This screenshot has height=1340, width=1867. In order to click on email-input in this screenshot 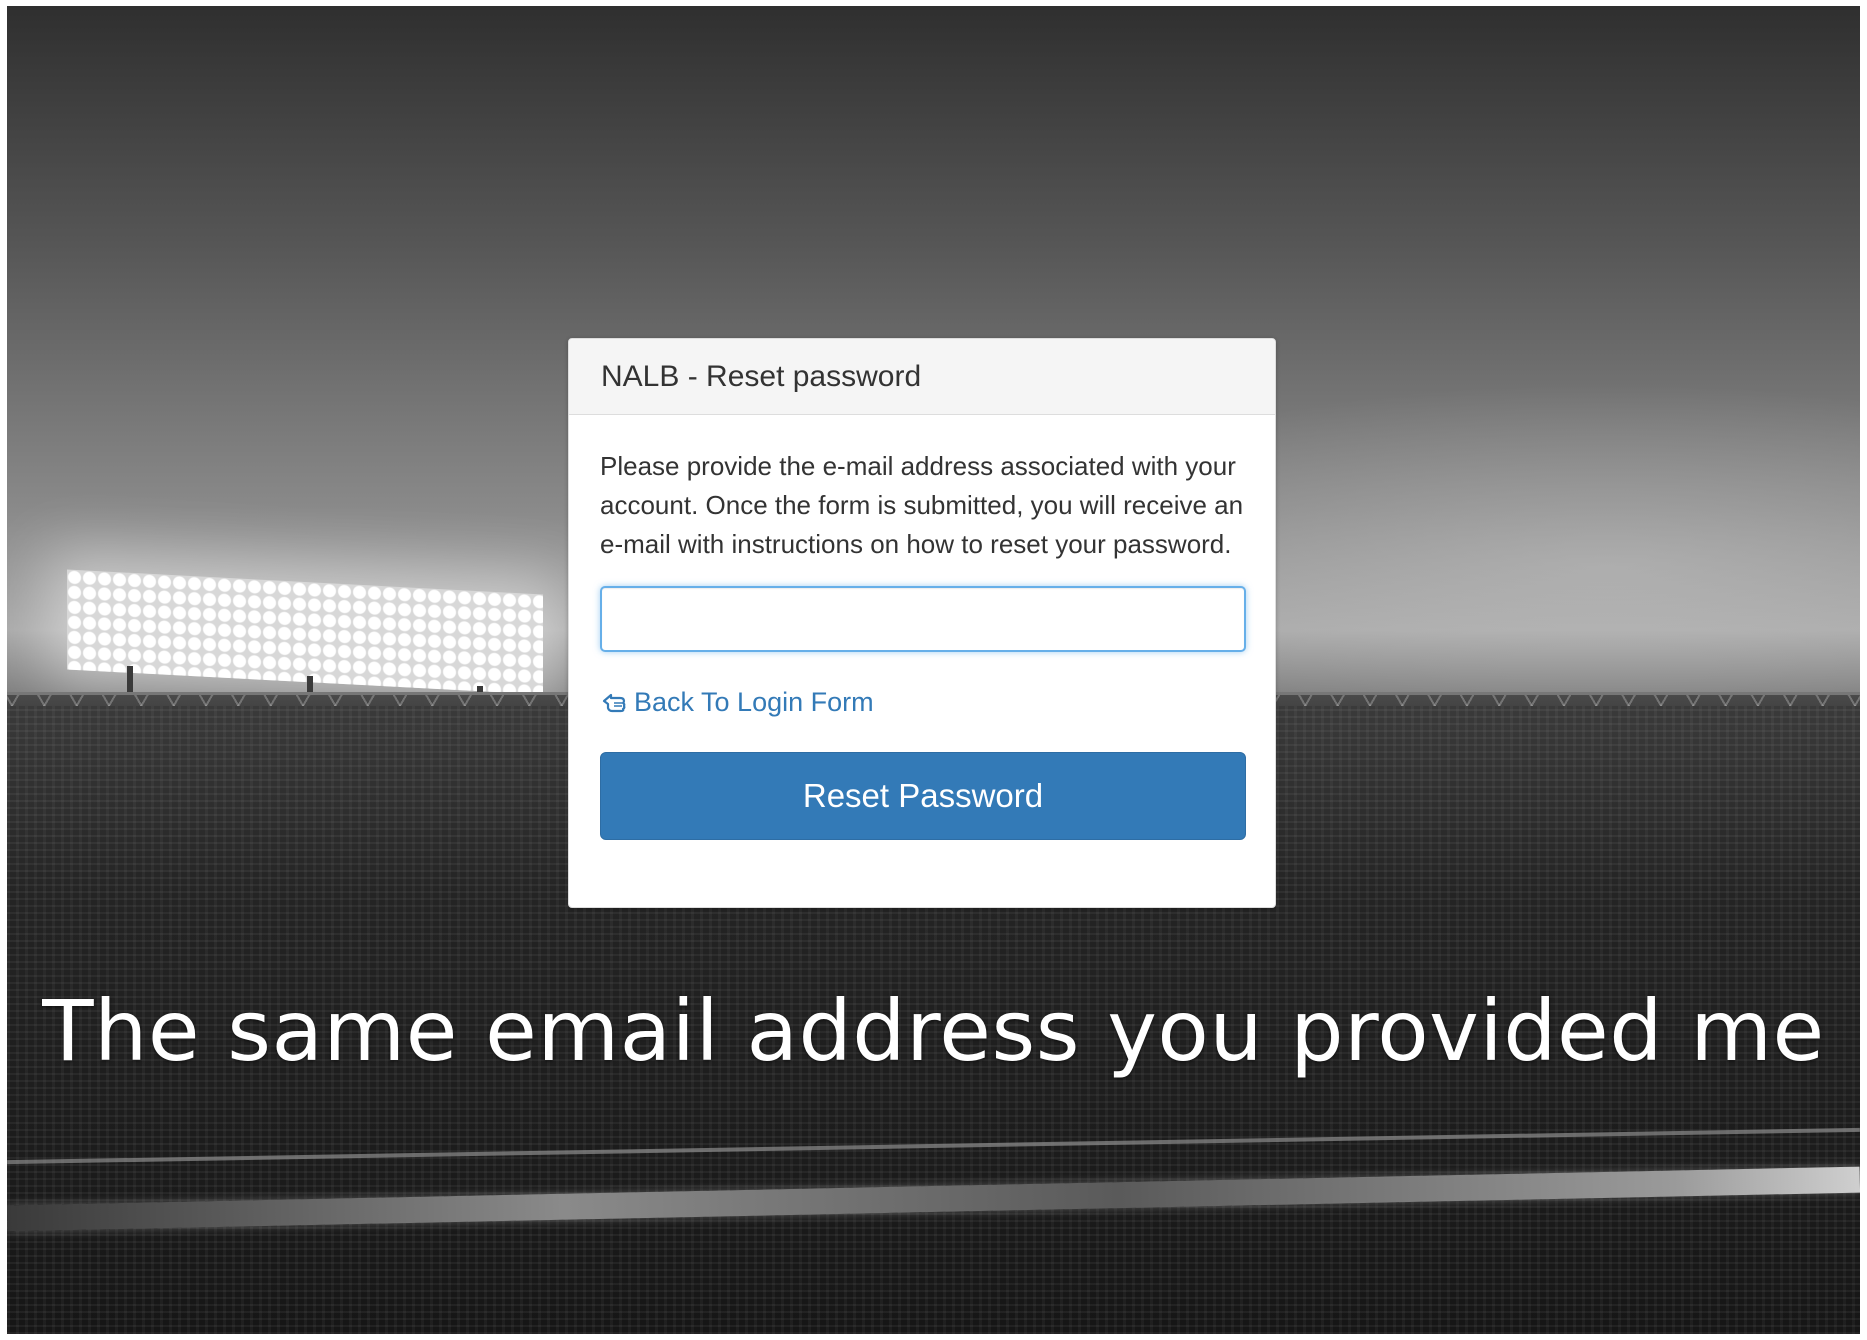, I will do `click(923, 619)`.